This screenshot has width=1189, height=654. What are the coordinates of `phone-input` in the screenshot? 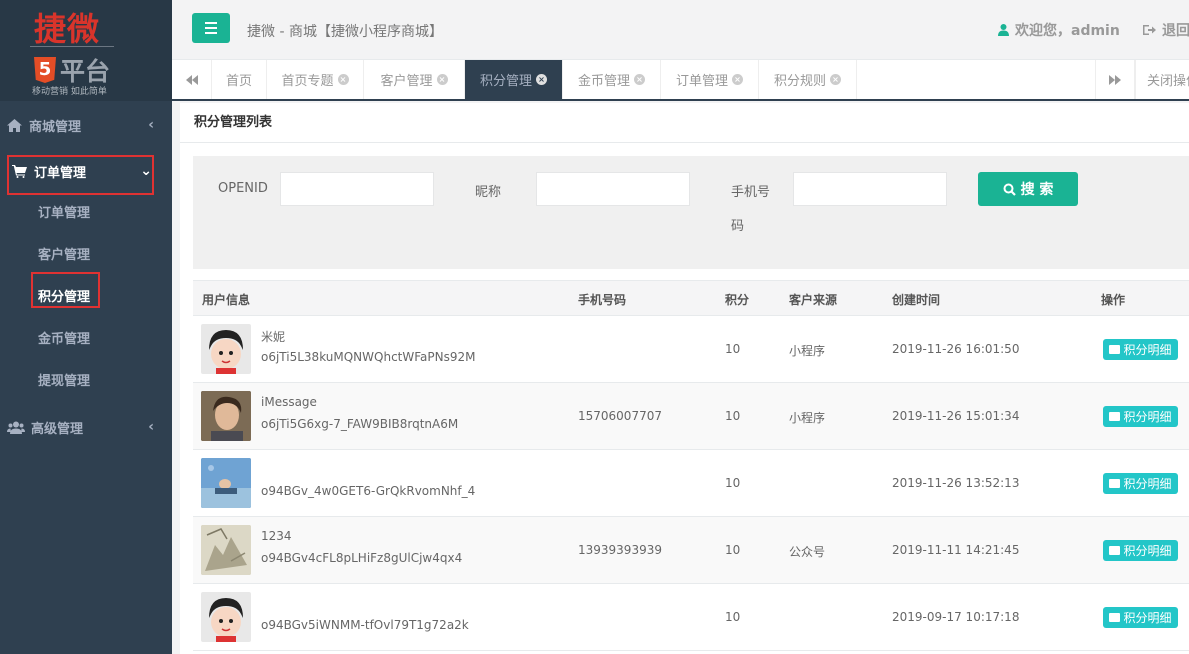 It's located at (870, 189).